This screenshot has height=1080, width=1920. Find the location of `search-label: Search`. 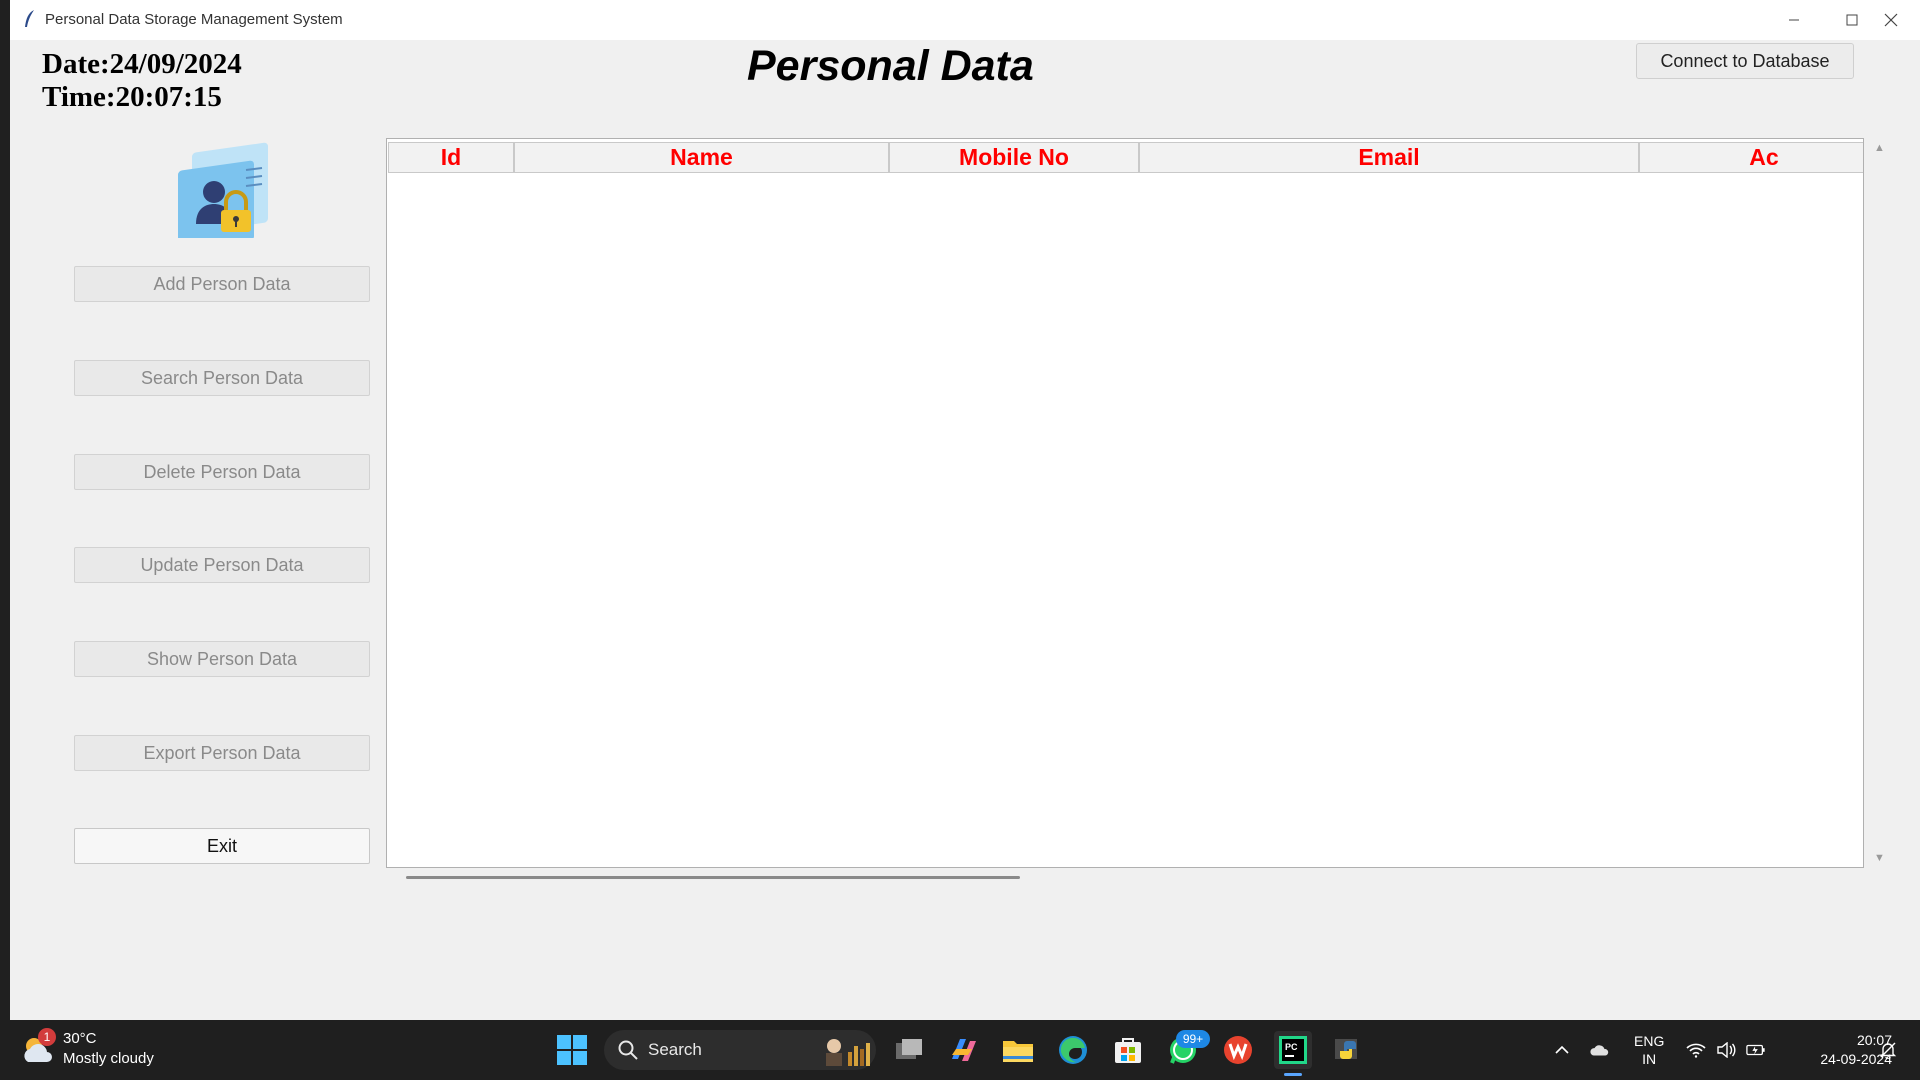

search-label: Search is located at coordinates (675, 1049).